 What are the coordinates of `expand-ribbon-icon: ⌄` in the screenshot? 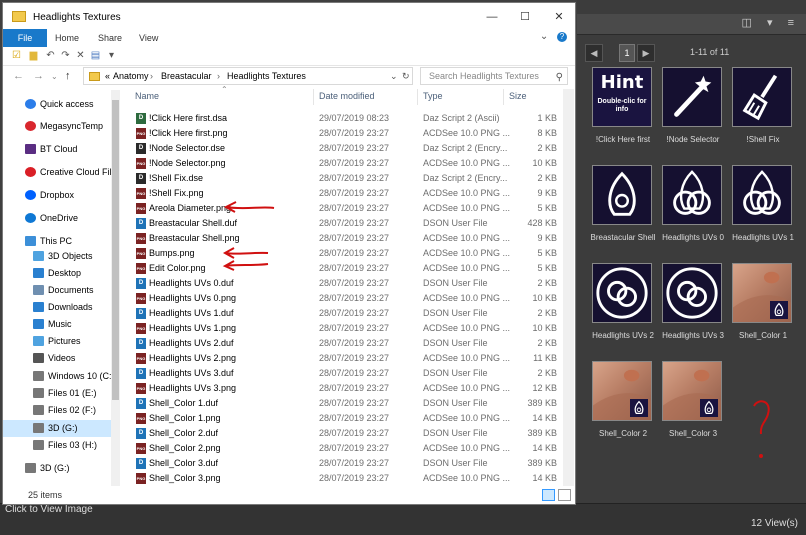 It's located at (544, 36).